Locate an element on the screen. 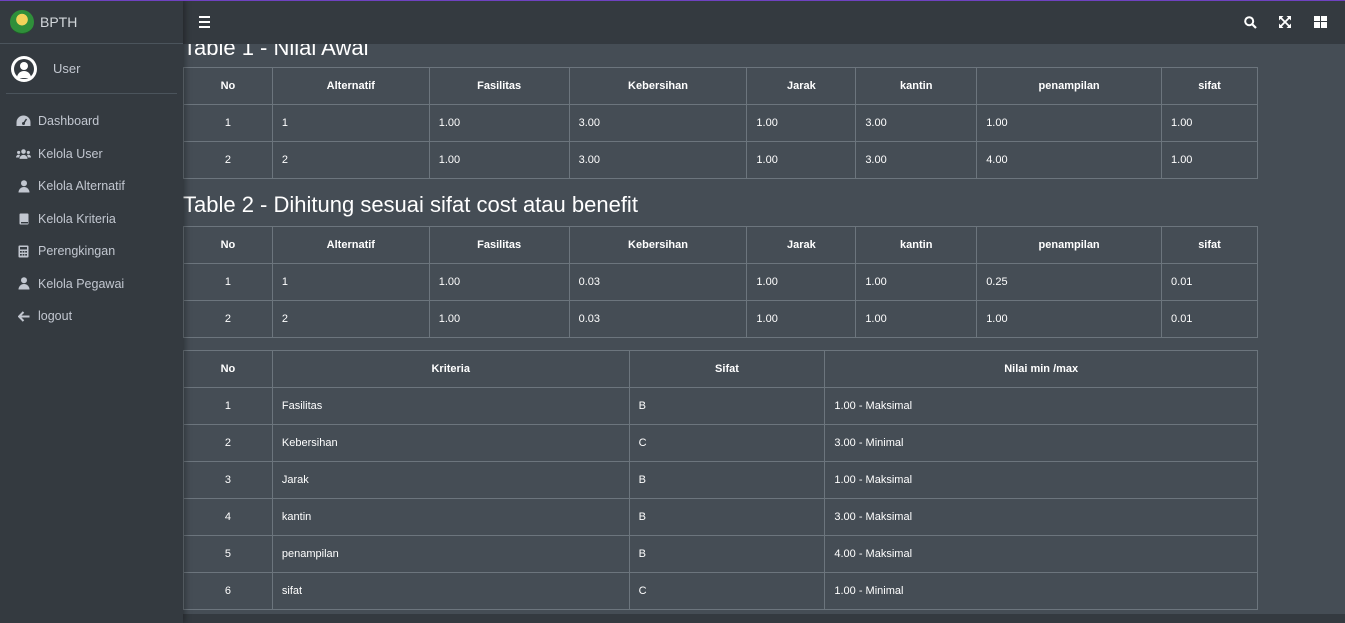 The height and width of the screenshot is (623, 1345). dashboard-icon is located at coordinates (23, 121).